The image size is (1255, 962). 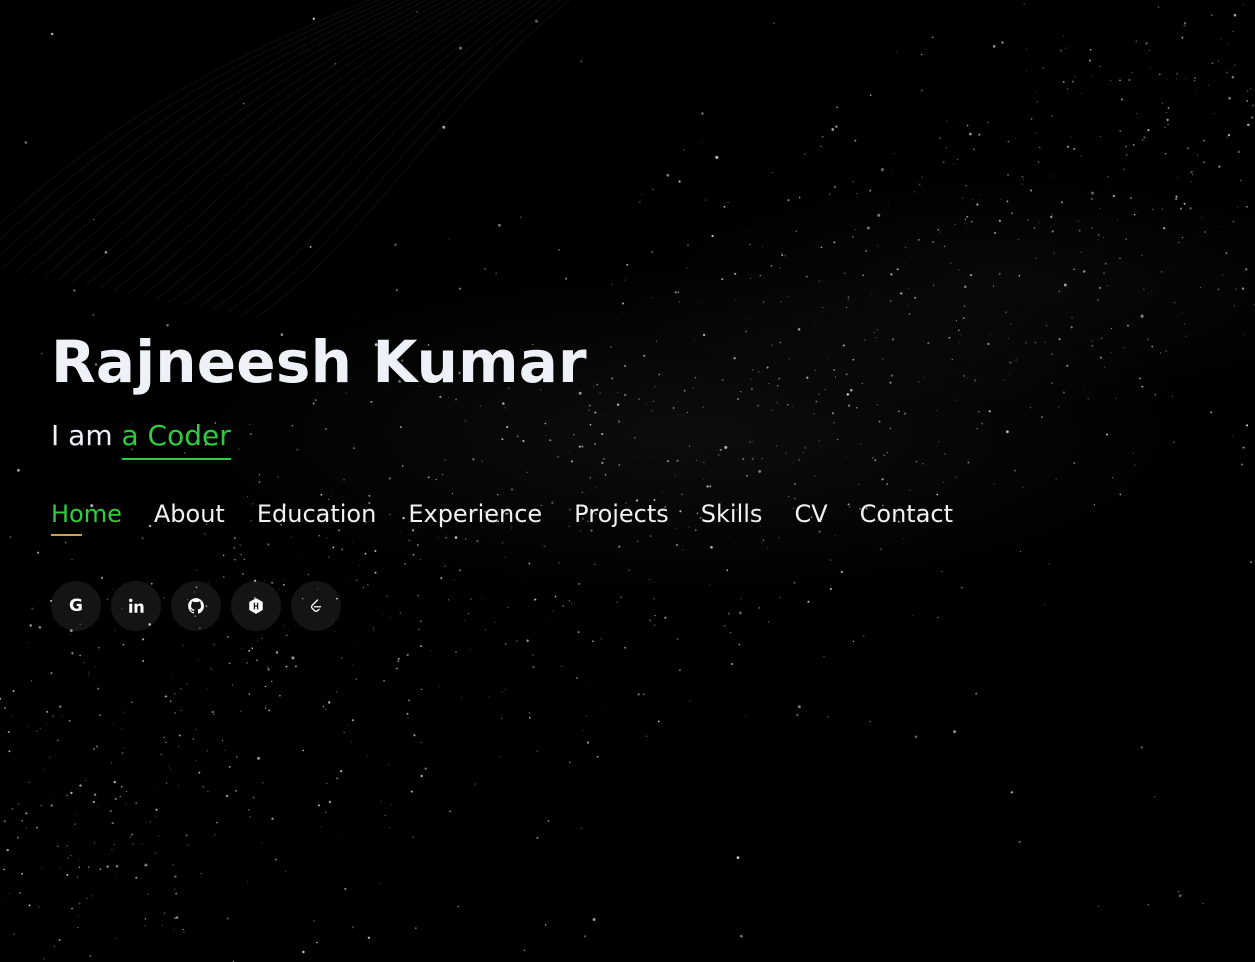 What do you see at coordinates (621, 514) in the screenshot?
I see `nav-projects: Projects` at bounding box center [621, 514].